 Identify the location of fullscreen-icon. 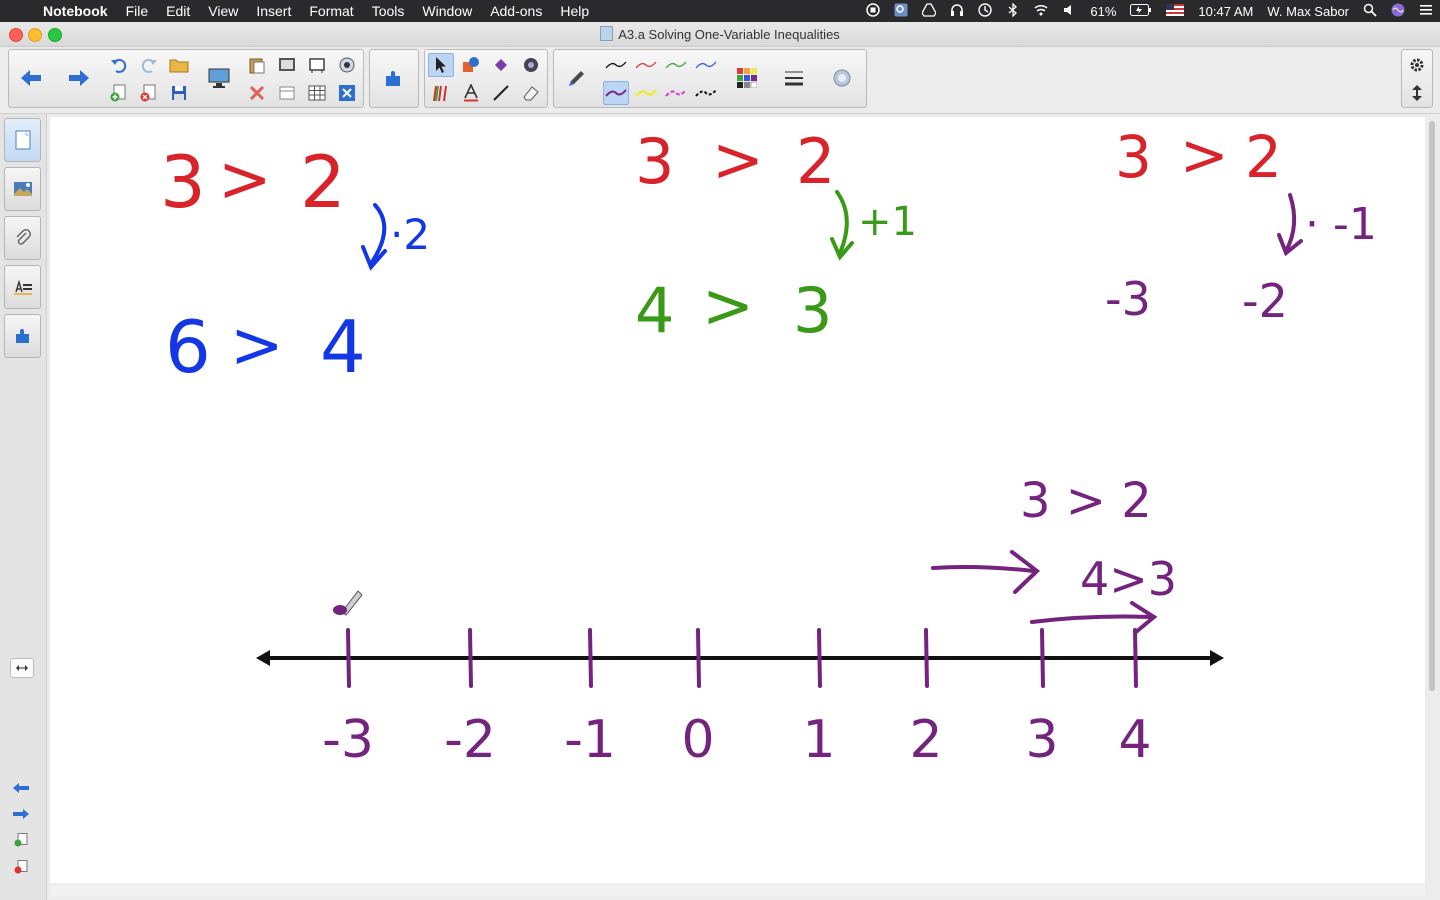
(347, 93).